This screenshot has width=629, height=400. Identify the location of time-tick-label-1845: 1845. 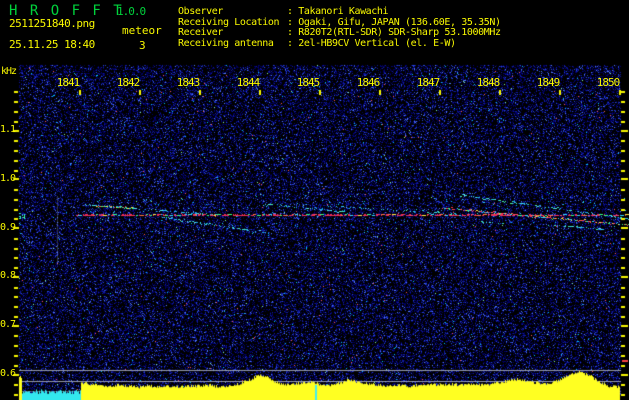
(308, 82).